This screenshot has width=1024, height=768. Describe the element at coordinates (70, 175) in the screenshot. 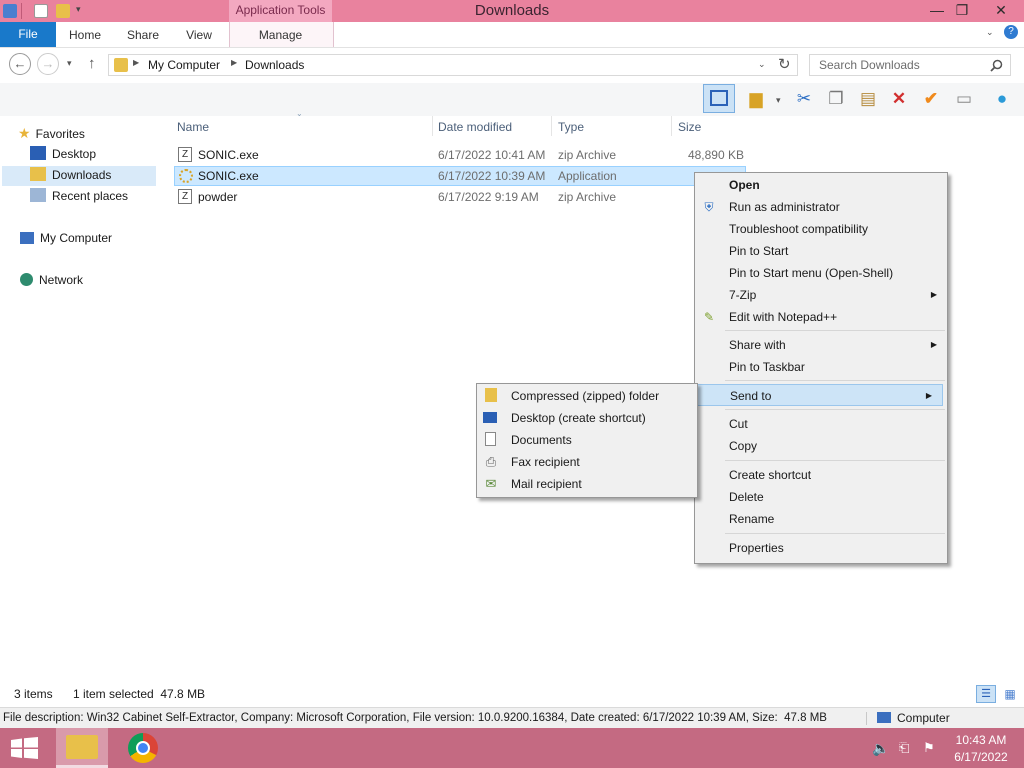

I see `nav-item-downloads: Downloads` at that location.